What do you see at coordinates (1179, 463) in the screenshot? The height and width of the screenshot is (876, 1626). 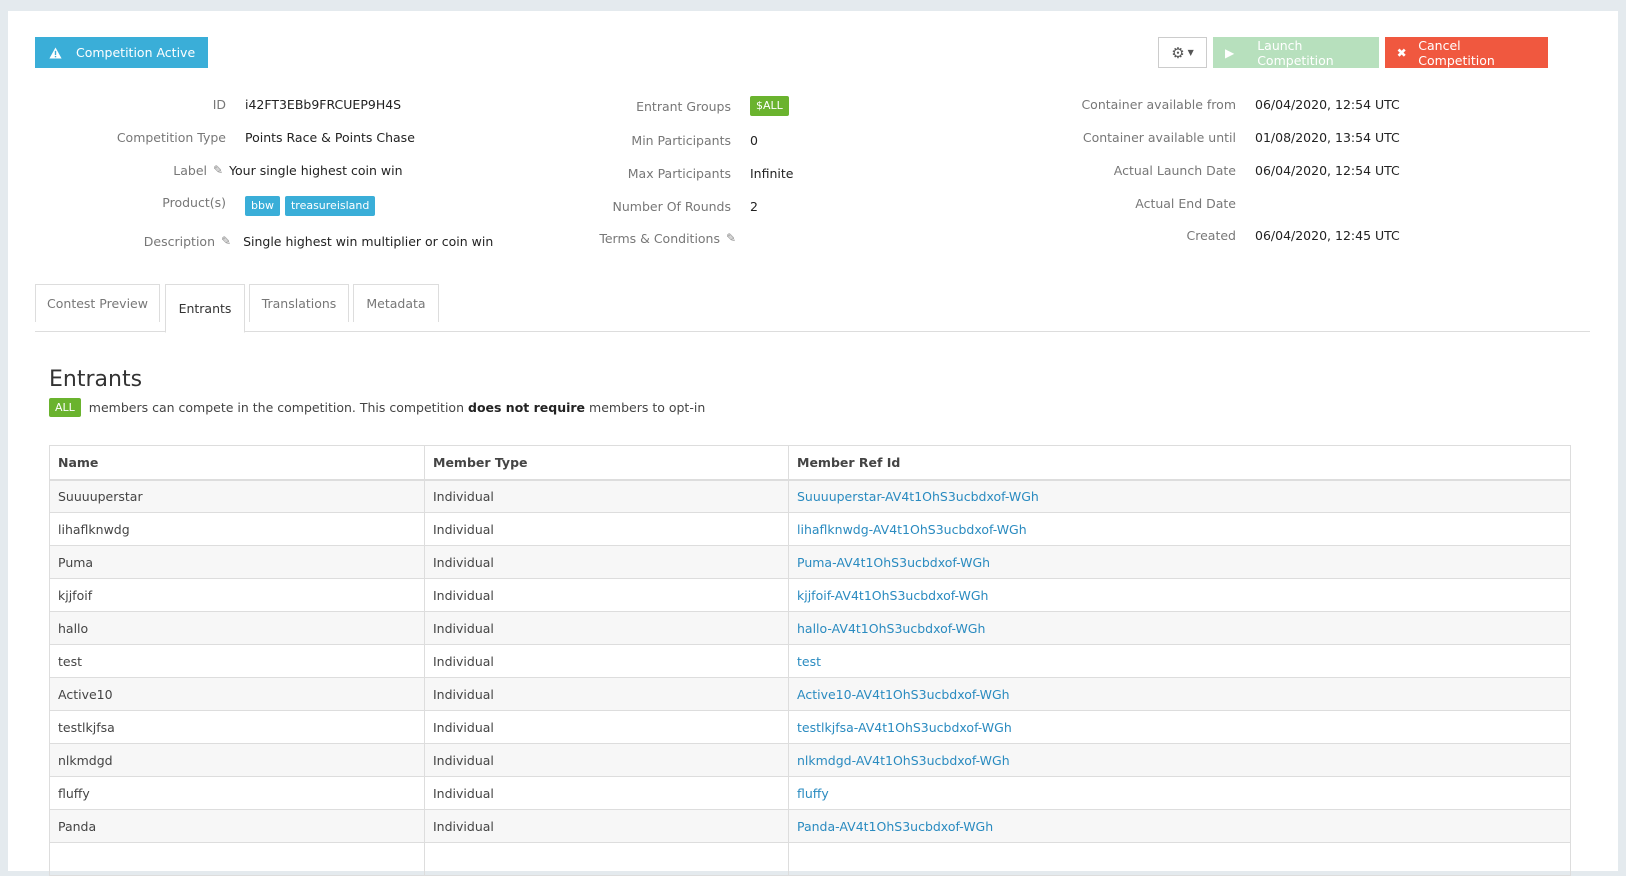 I see `column-header-member-ref-id: Member Ref Id` at bounding box center [1179, 463].